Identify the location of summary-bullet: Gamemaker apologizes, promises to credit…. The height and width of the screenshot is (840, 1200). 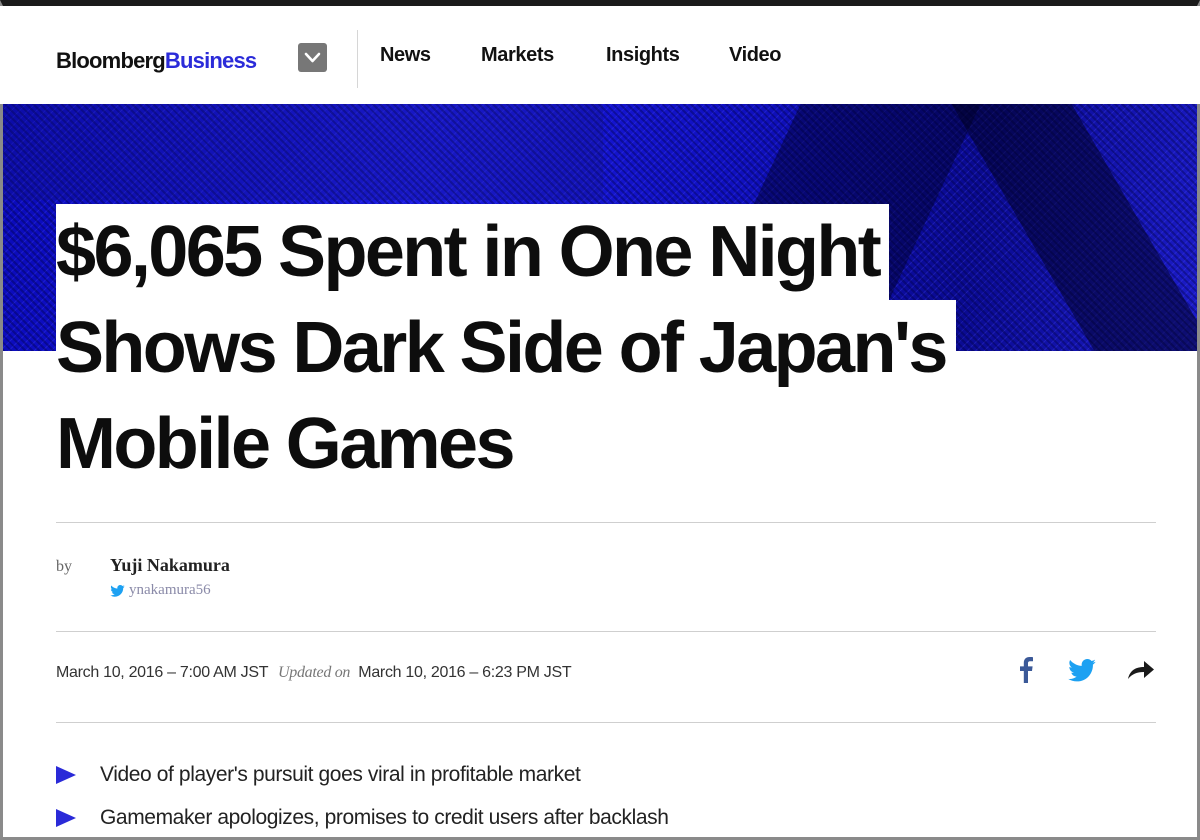
(362, 818).